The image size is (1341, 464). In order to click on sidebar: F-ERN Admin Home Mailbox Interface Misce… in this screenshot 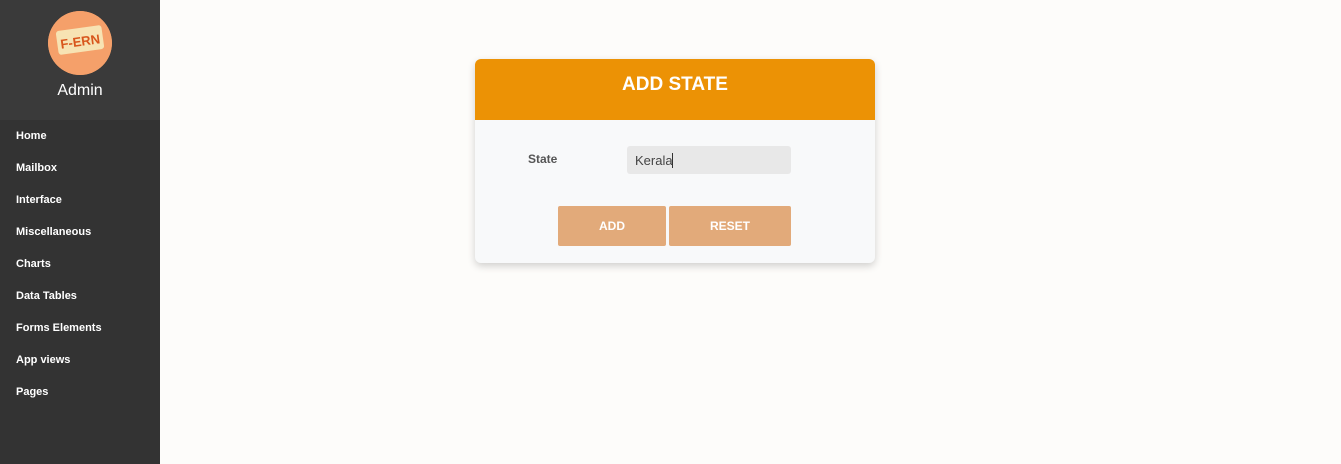, I will do `click(80, 232)`.